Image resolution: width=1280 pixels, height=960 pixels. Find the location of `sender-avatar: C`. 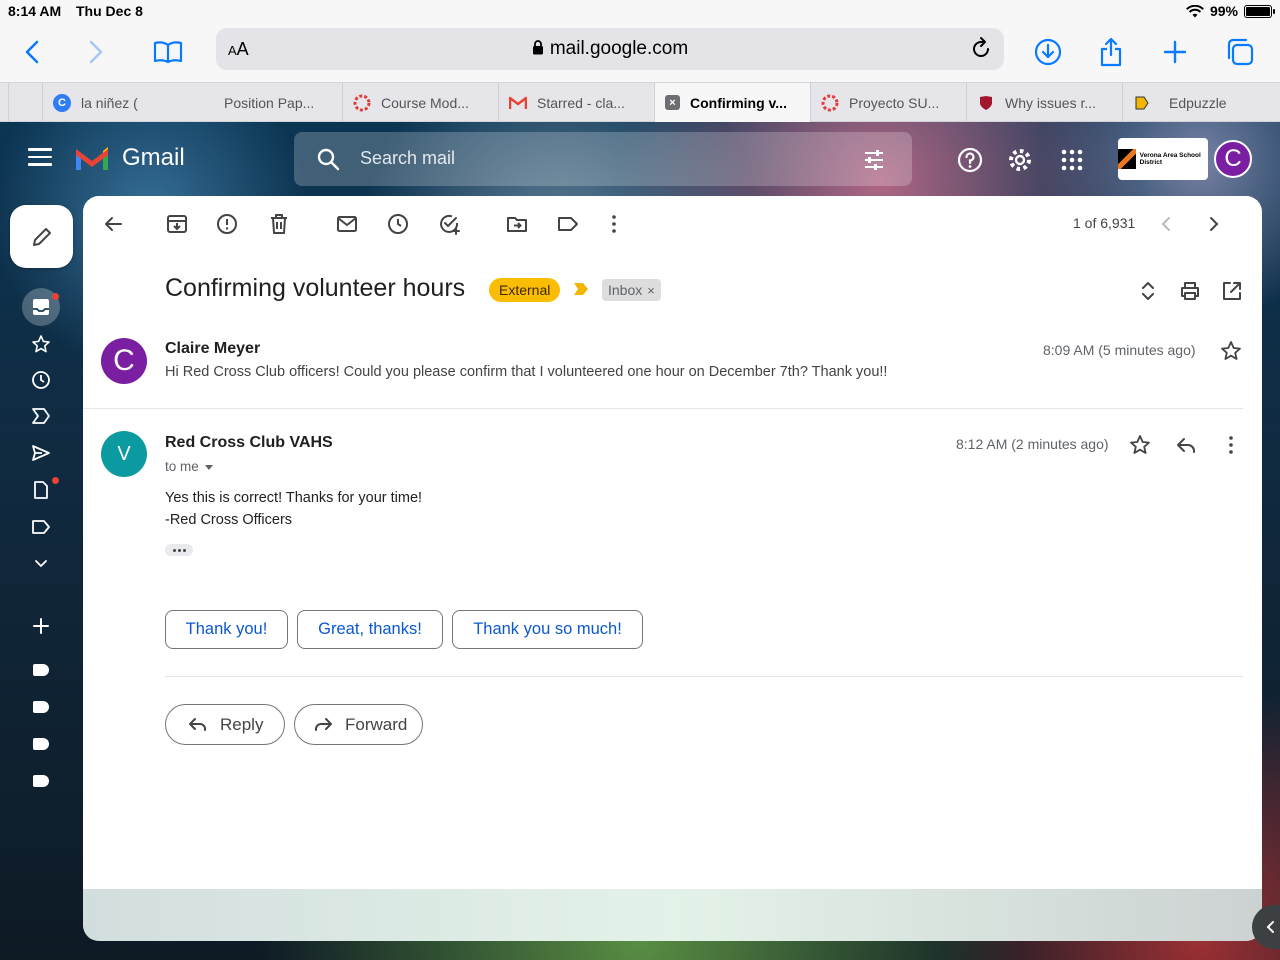

sender-avatar: C is located at coordinates (124, 361).